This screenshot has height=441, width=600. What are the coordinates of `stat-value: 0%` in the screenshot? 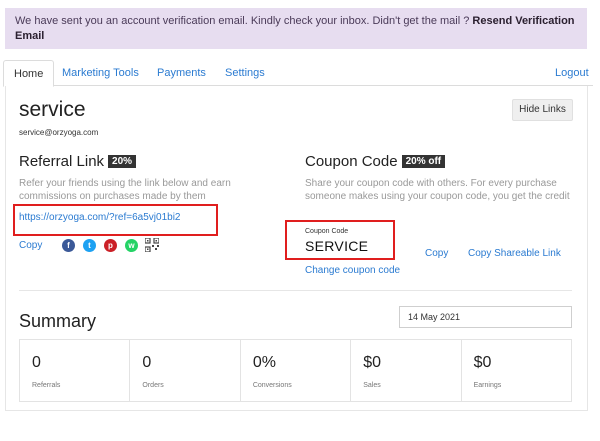 It's located at (264, 362).